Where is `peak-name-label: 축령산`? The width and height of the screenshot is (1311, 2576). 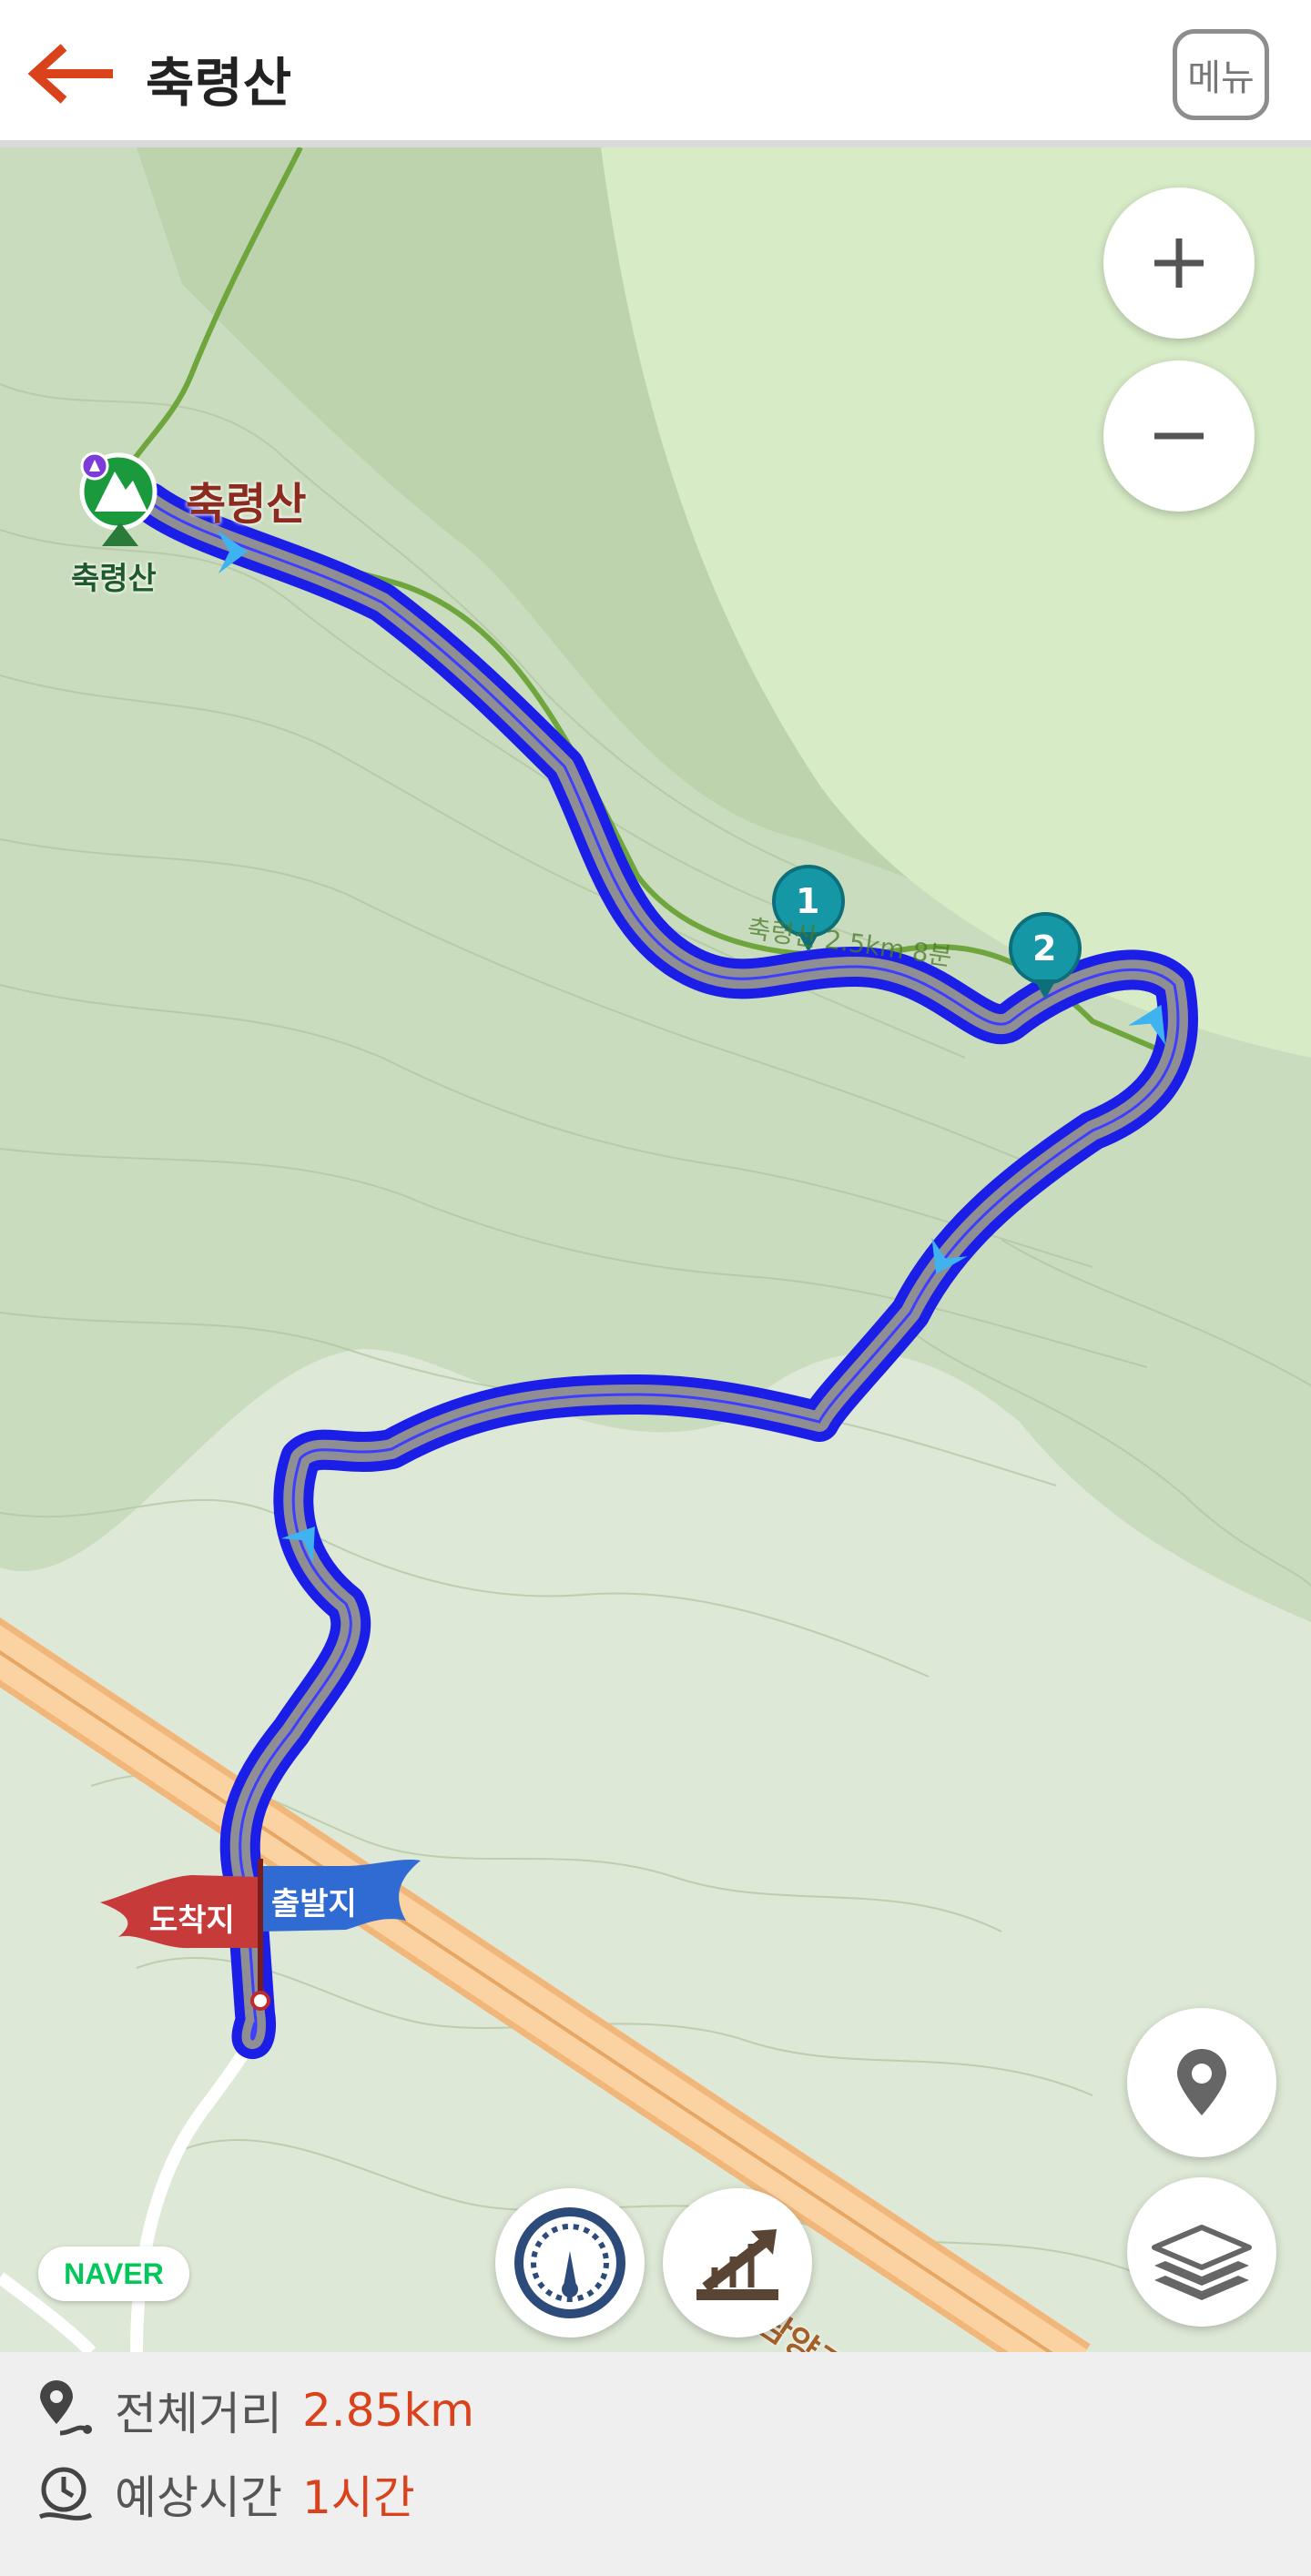
peak-name-label: 축령산 is located at coordinates (247, 504).